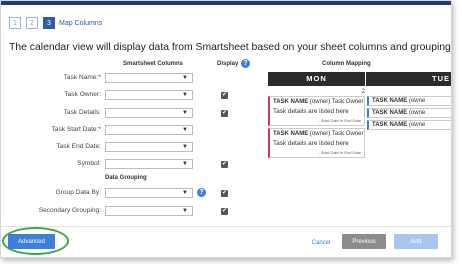 This screenshot has width=462, height=264. What do you see at coordinates (31, 241) in the screenshot?
I see `advanced-button: Advanced` at bounding box center [31, 241].